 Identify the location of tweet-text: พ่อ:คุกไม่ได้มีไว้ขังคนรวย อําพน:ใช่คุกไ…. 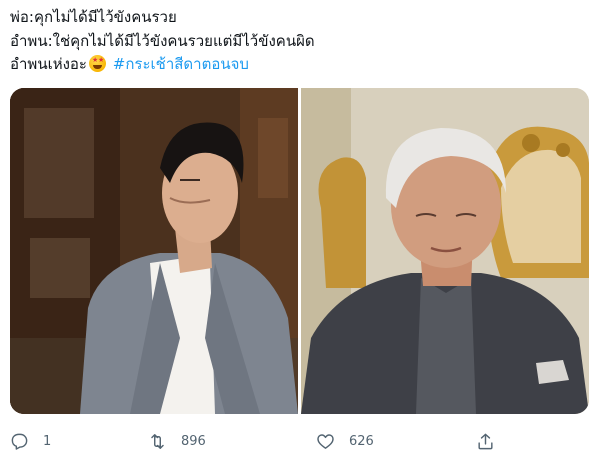
(300, 41).